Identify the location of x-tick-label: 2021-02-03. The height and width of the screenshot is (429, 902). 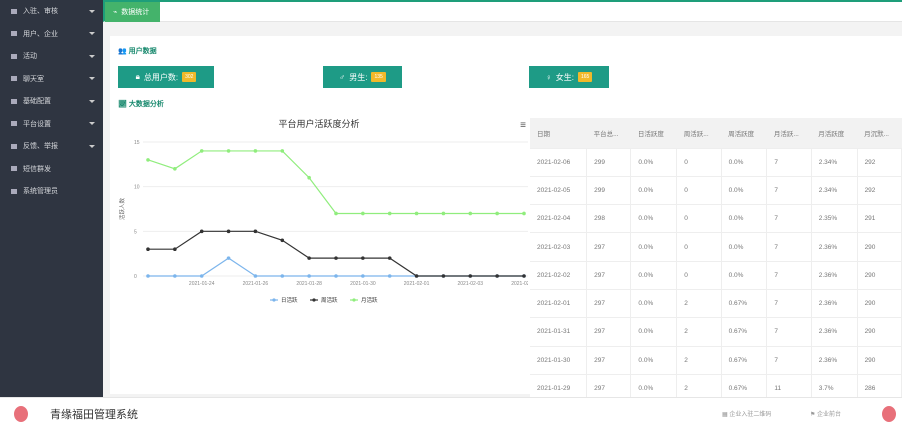
(470, 284).